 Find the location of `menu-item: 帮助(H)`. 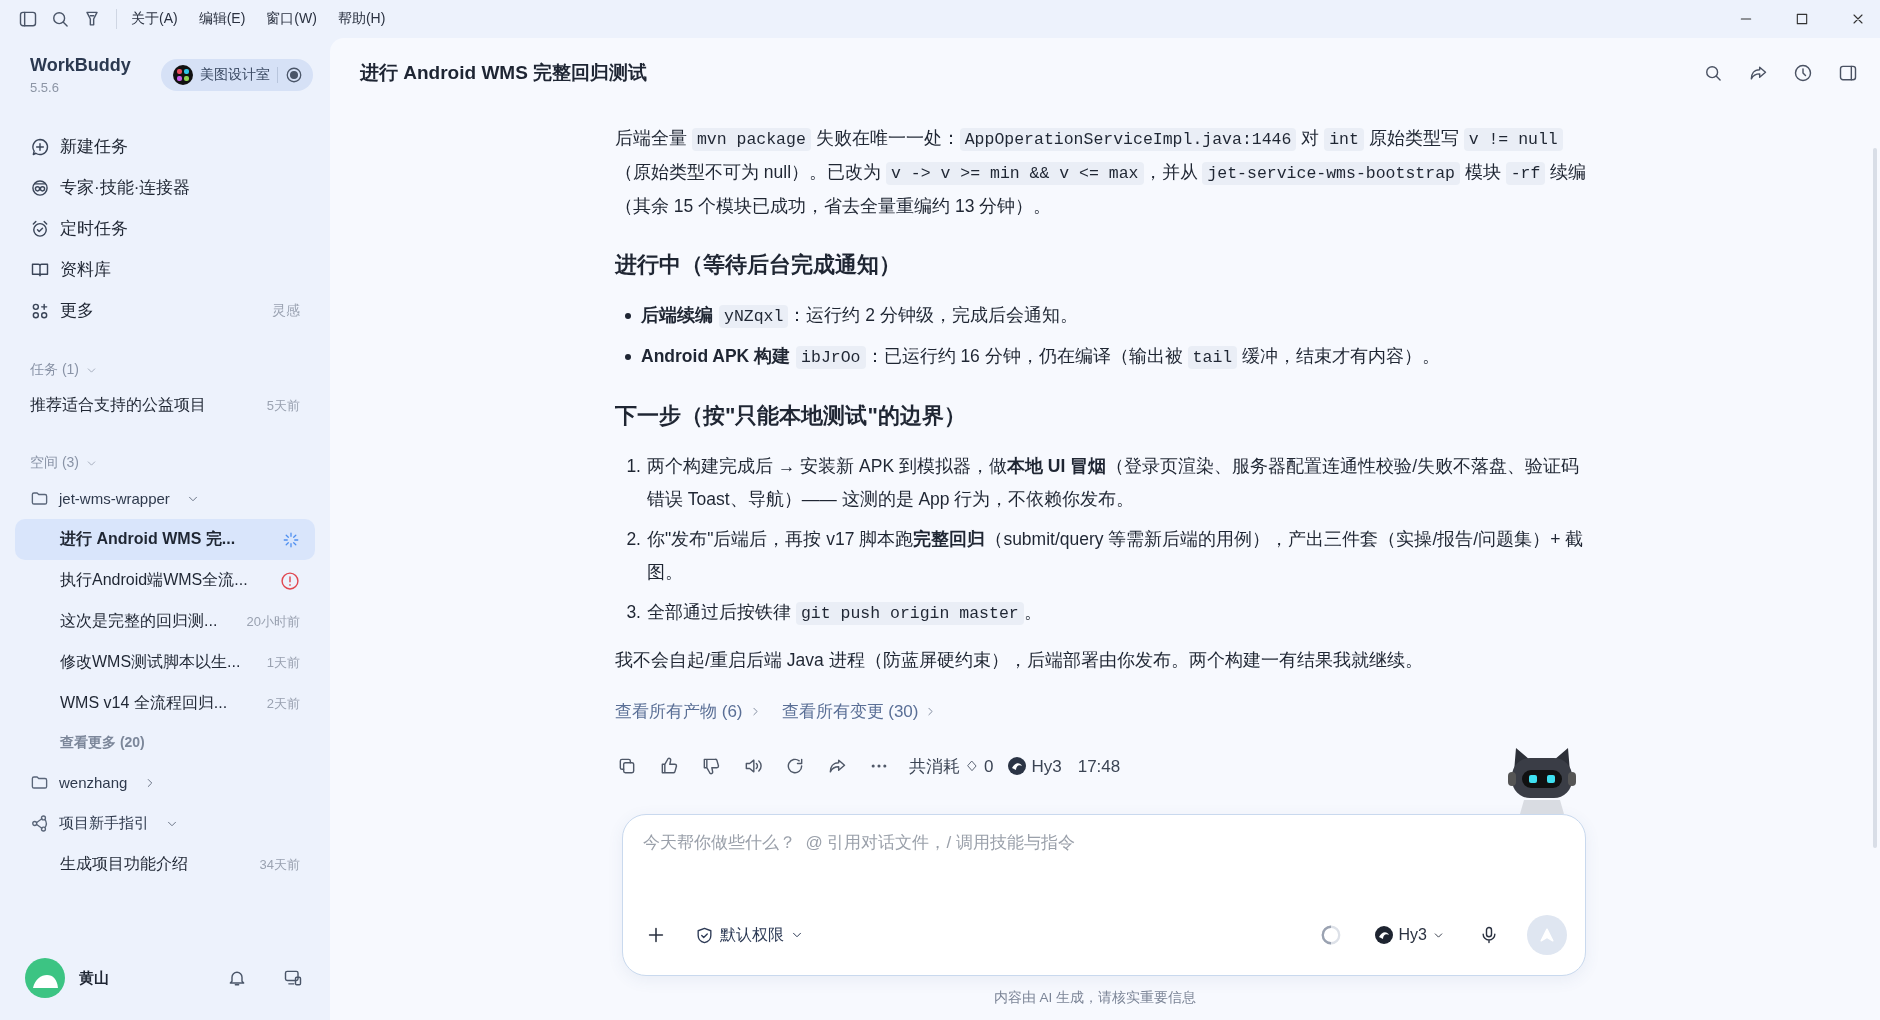

menu-item: 帮助(H) is located at coordinates (361, 19).